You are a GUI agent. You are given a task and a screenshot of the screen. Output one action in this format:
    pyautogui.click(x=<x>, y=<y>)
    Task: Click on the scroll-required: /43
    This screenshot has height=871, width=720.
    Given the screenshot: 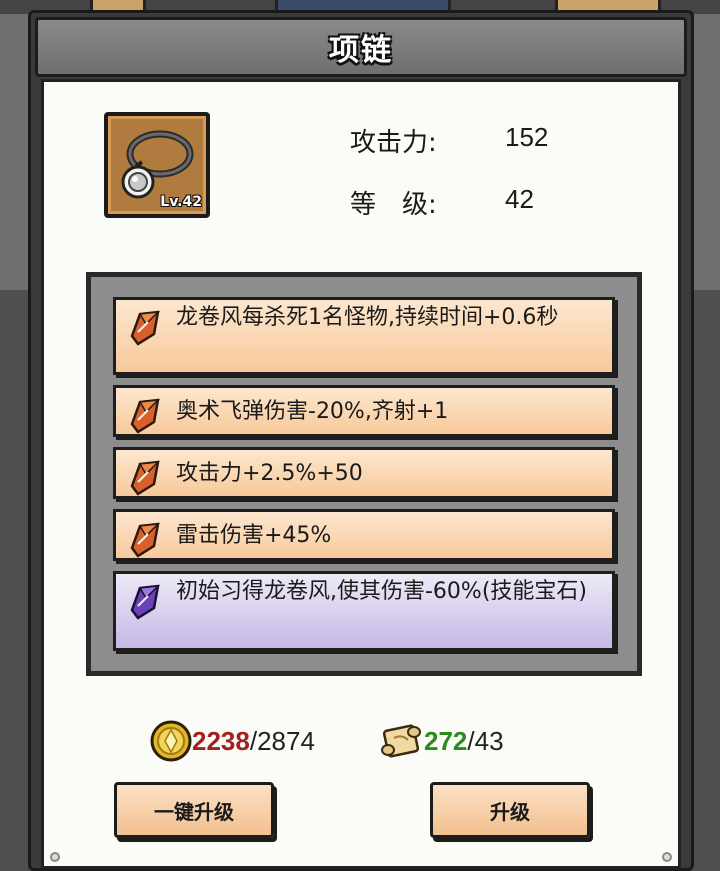 What is the action you would take?
    pyautogui.click(x=485, y=740)
    